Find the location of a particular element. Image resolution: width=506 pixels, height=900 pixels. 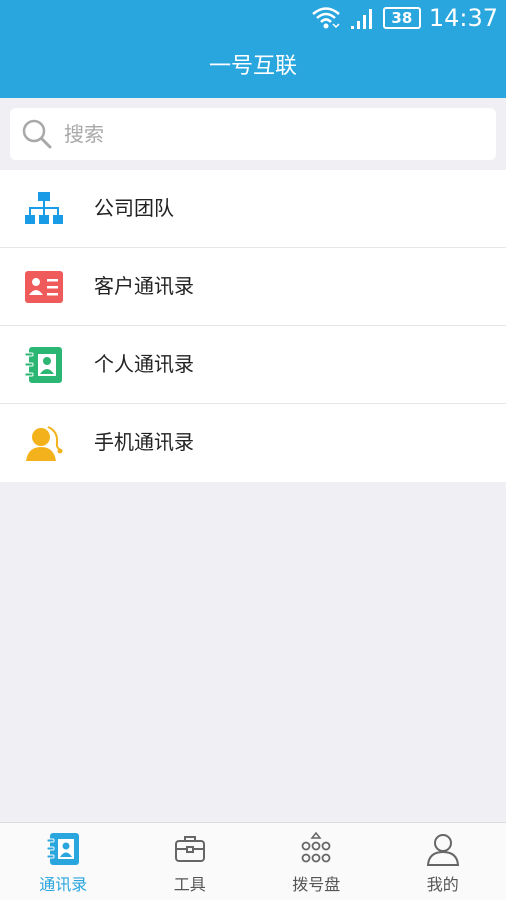

menu-item-label: 公司团队 is located at coordinates (134, 208).